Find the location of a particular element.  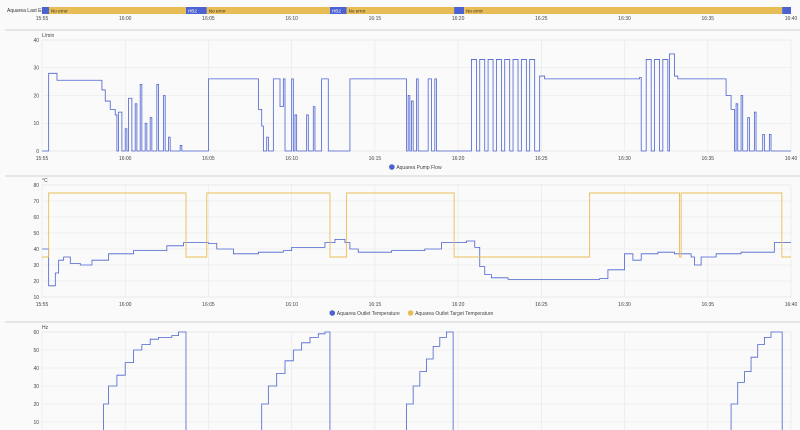

y-tick-label: 80 is located at coordinates (36, 186).